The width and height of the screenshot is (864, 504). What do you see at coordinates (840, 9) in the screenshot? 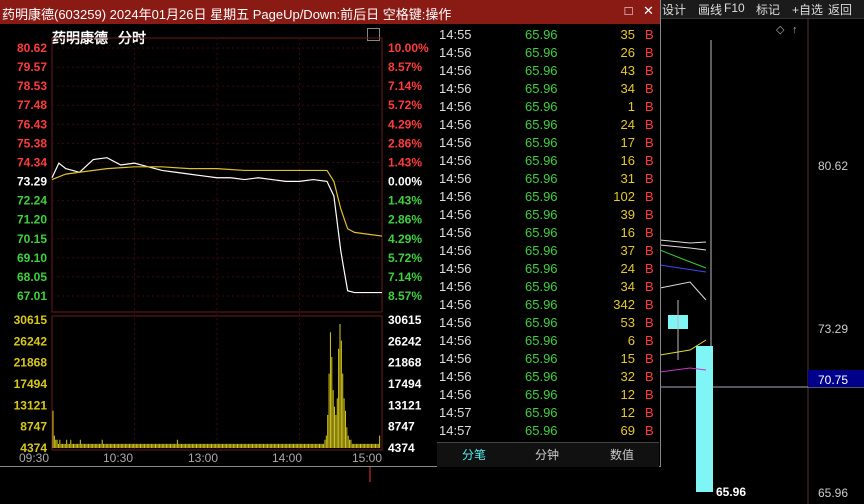
I see `toolbar-item-5: 返回` at bounding box center [840, 9].